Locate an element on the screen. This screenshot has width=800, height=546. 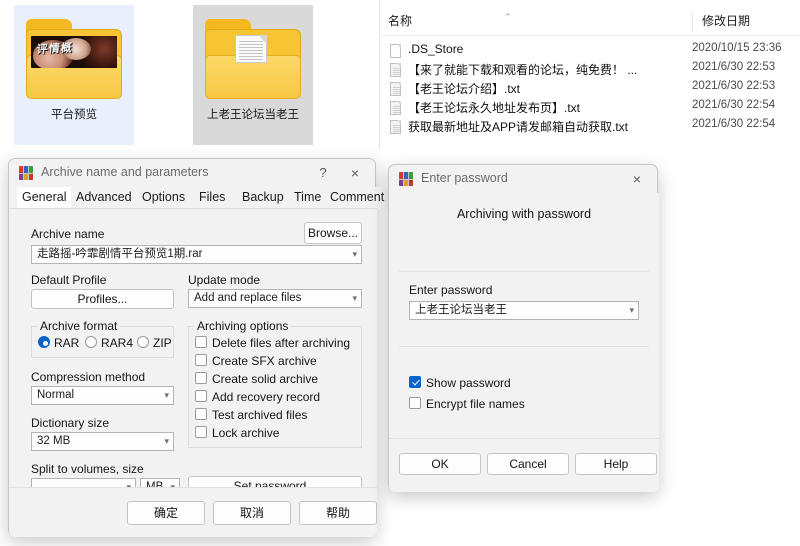
file-name: .DS_Store is located at coordinates (436, 49).